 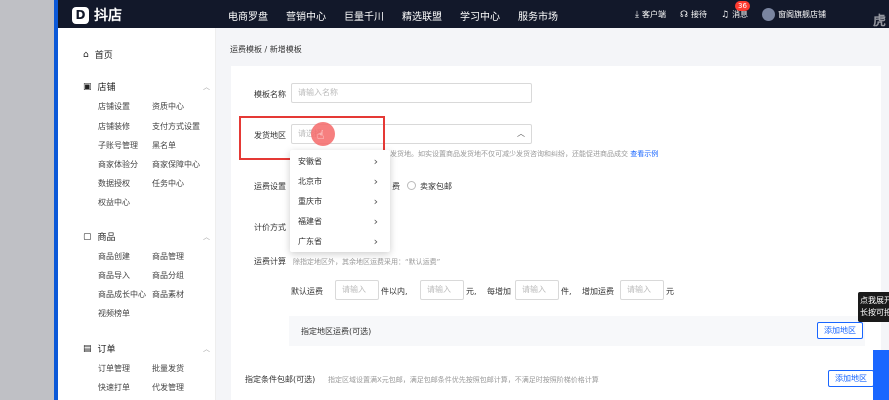 What do you see at coordinates (270, 186) in the screenshot?
I see `freight-setting-label: 运费设置` at bounding box center [270, 186].